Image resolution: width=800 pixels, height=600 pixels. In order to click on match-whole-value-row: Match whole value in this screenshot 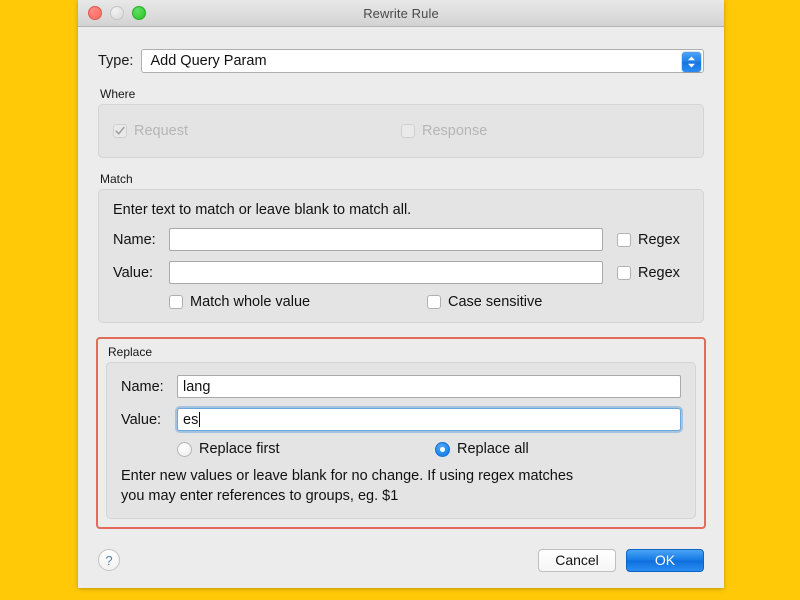, I will do `click(298, 302)`.